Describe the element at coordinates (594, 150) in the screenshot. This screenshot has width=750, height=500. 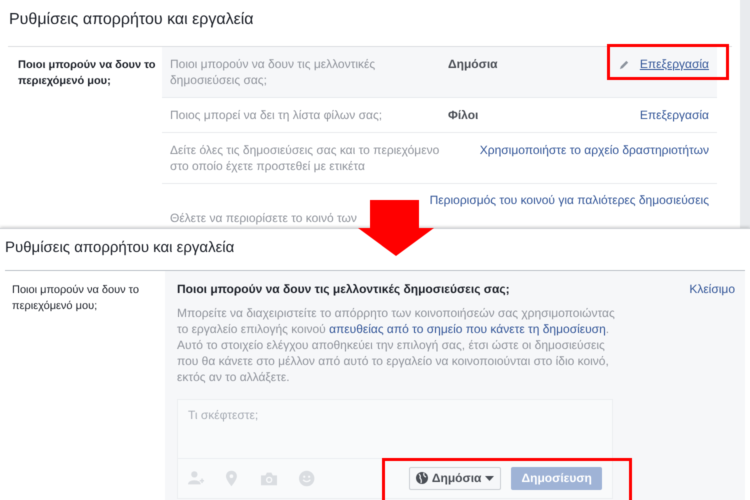
I see `edit-link: Χρησιμοποιήστε το αρχείο δραστηριοτήτων` at that location.